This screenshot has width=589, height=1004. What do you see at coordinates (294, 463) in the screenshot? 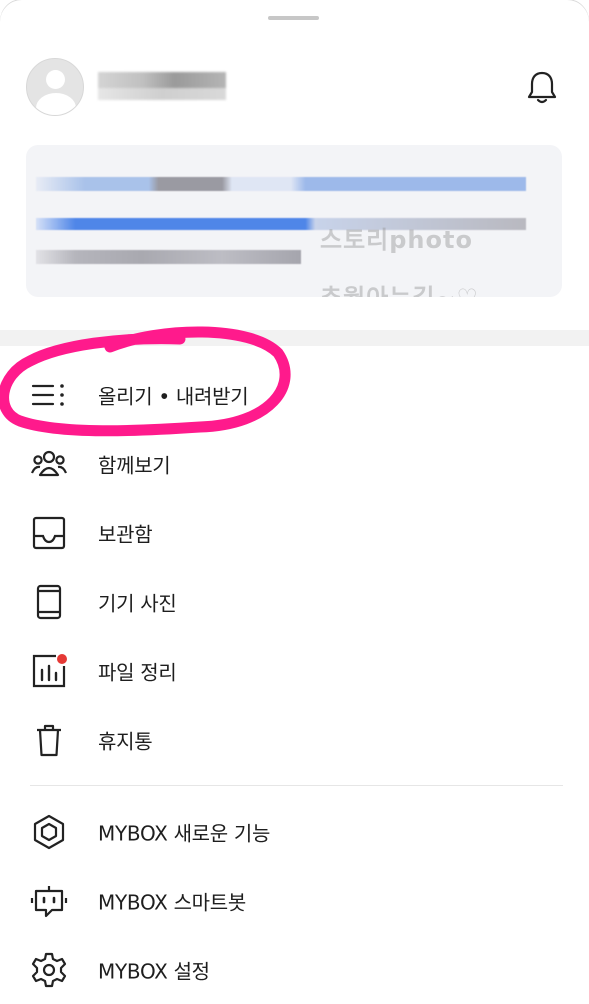
I see `menu-item-shared: 함께보기` at bounding box center [294, 463].